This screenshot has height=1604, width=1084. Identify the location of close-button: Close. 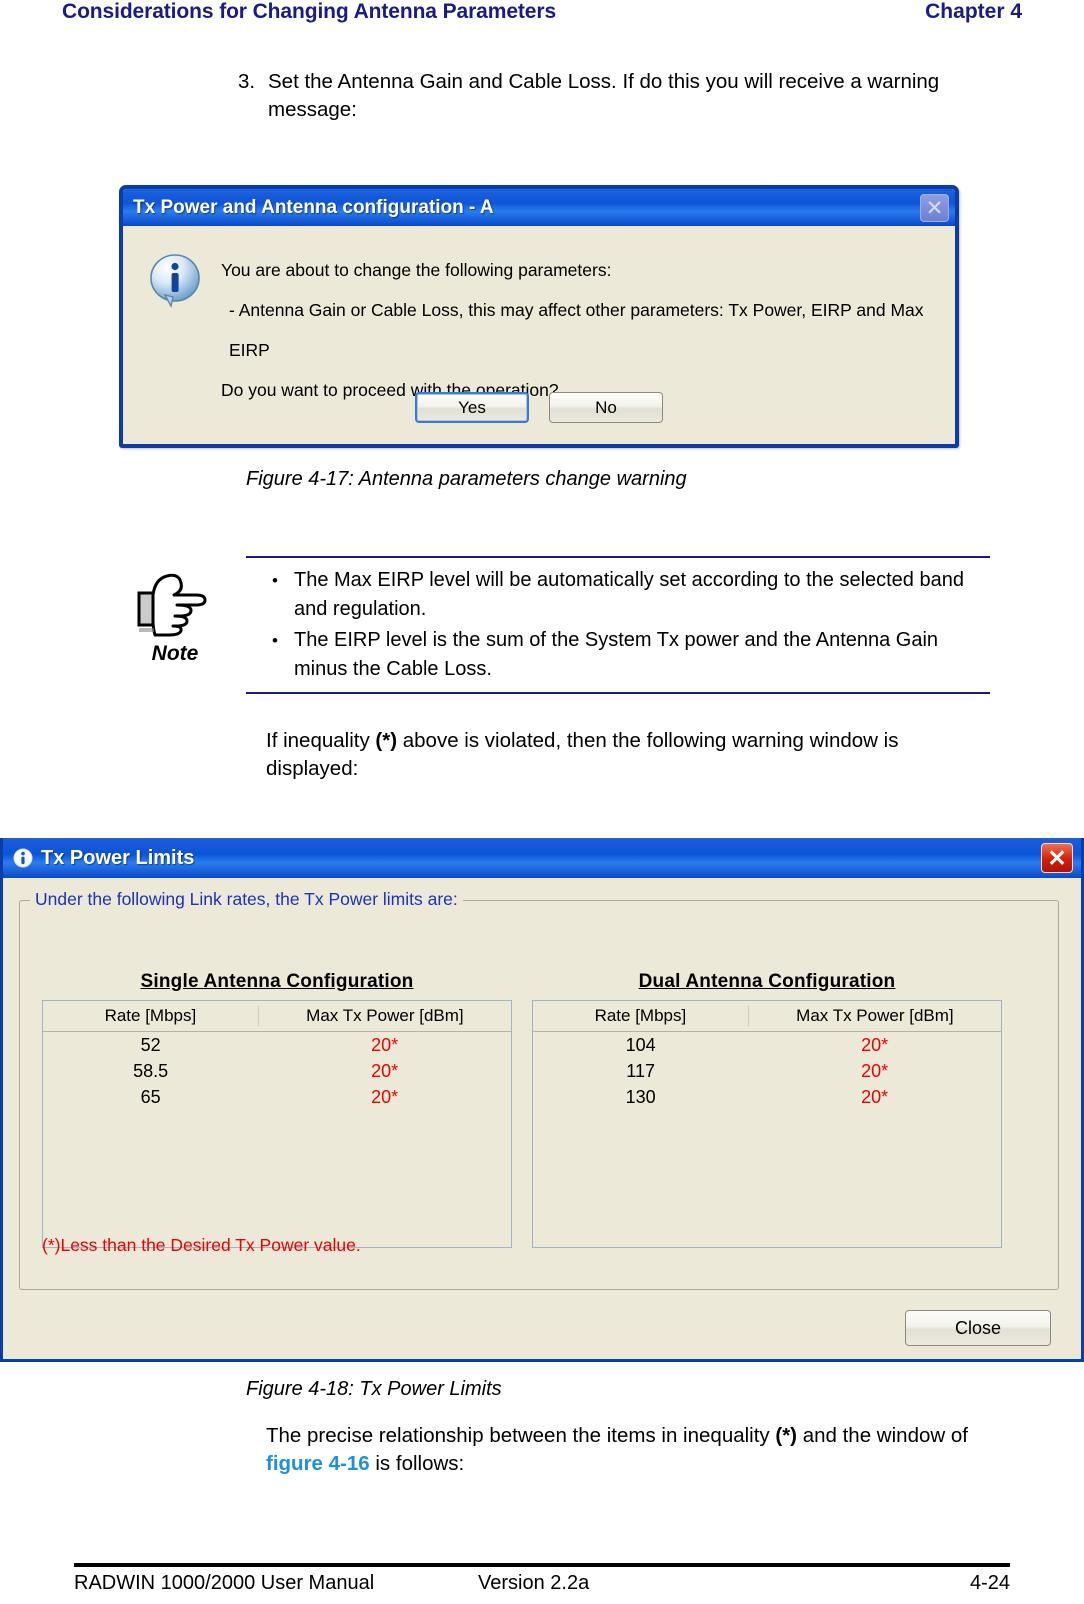
(978, 1328).